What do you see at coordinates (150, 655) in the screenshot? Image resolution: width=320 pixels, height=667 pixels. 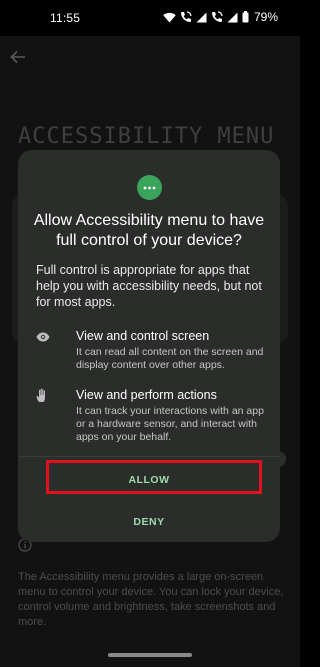 I see `gesture-navigation-bar` at bounding box center [150, 655].